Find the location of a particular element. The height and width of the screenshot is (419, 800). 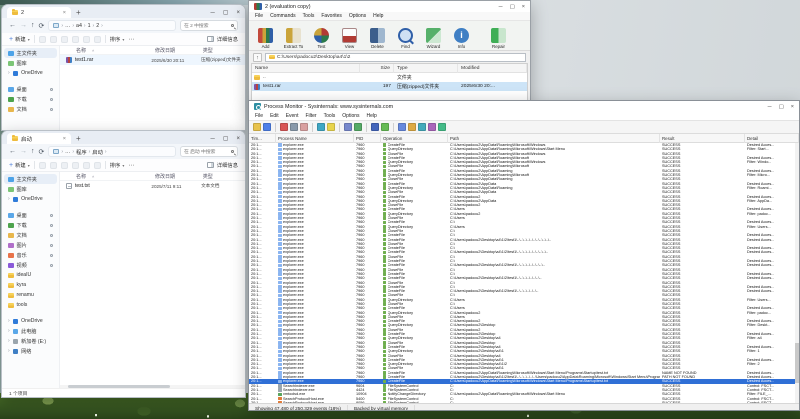

vertical-scrollbar is located at coordinates (797, 273).